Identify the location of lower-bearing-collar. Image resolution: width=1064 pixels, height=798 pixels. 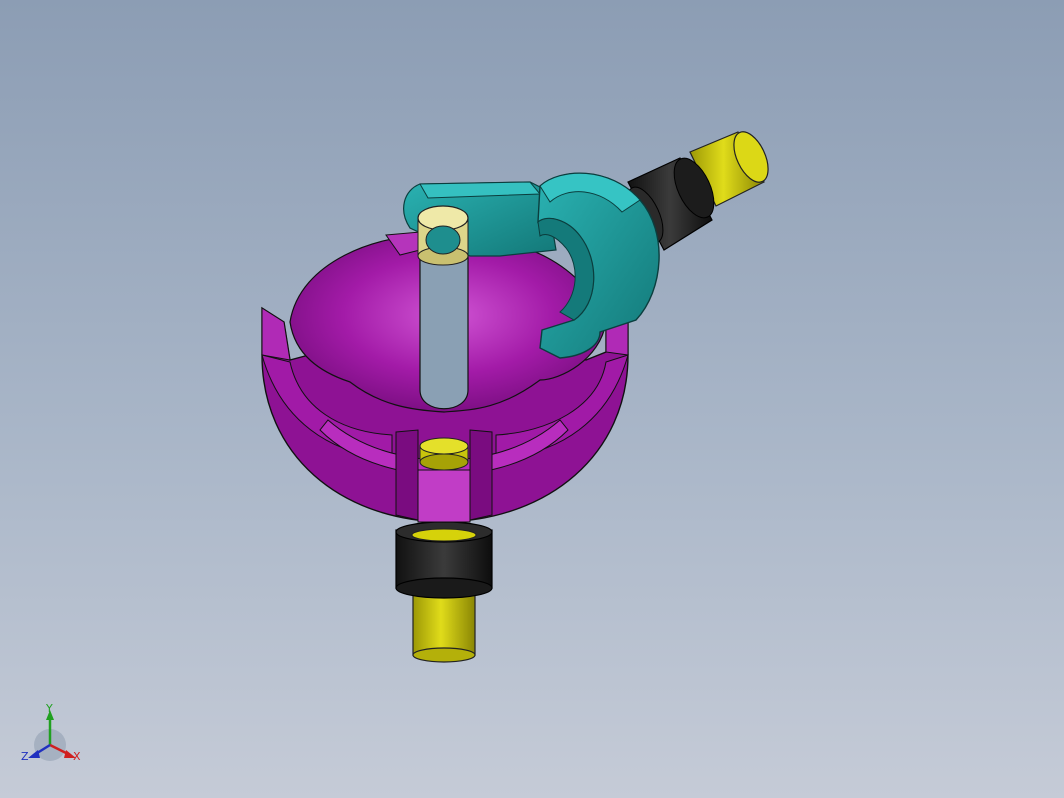
(444, 560).